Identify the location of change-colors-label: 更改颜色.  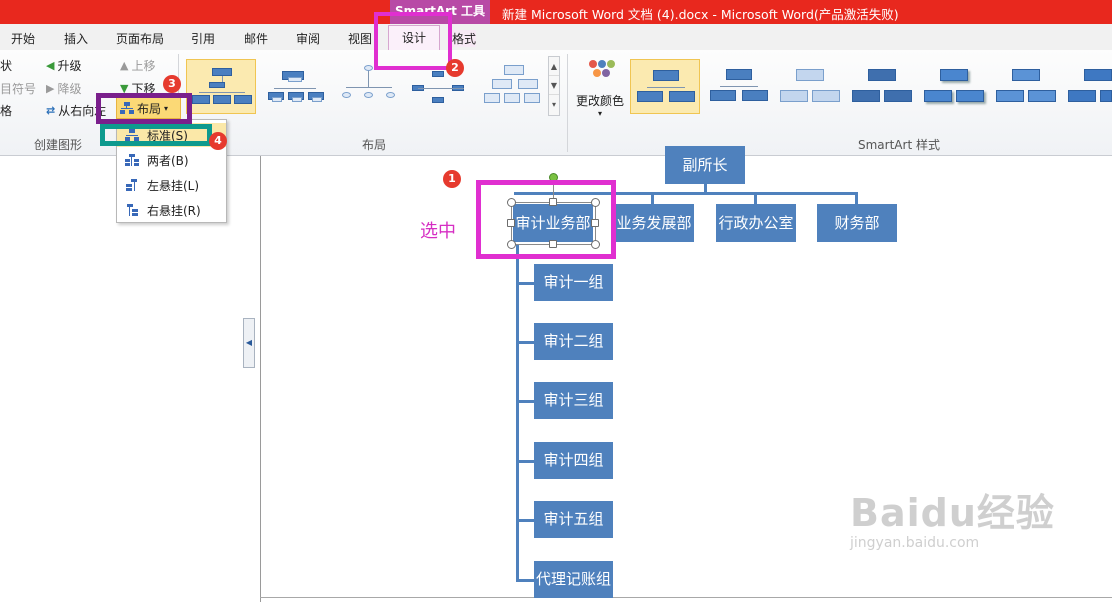
(599, 101).